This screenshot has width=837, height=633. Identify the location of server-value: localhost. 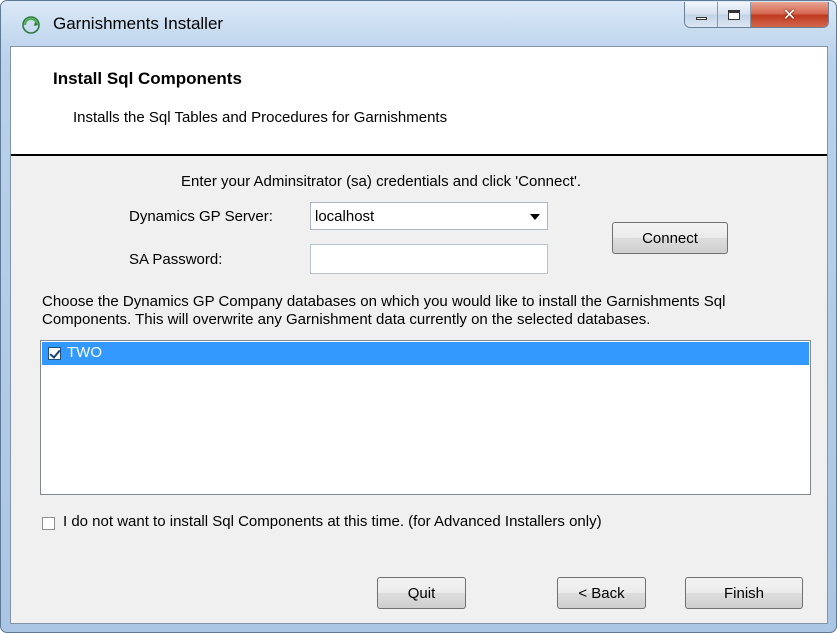
(345, 216).